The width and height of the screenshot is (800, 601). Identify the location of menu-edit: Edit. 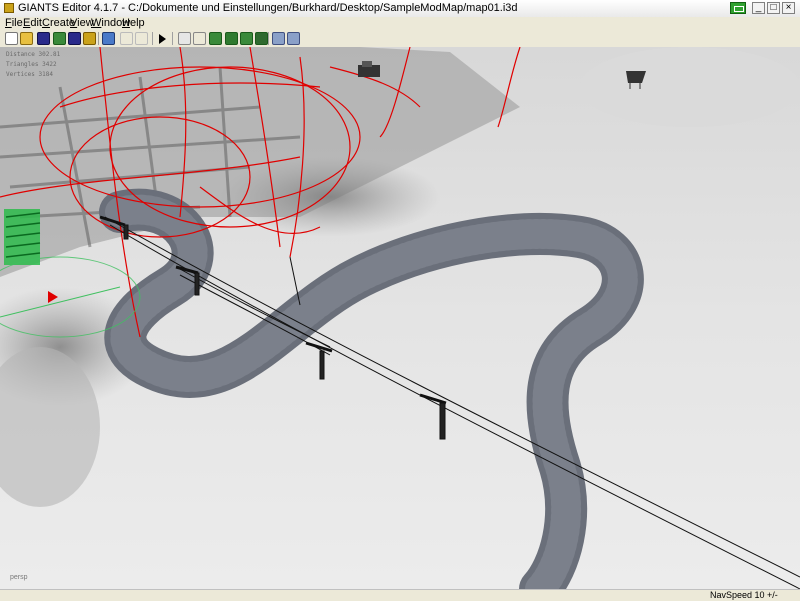
(32, 23).